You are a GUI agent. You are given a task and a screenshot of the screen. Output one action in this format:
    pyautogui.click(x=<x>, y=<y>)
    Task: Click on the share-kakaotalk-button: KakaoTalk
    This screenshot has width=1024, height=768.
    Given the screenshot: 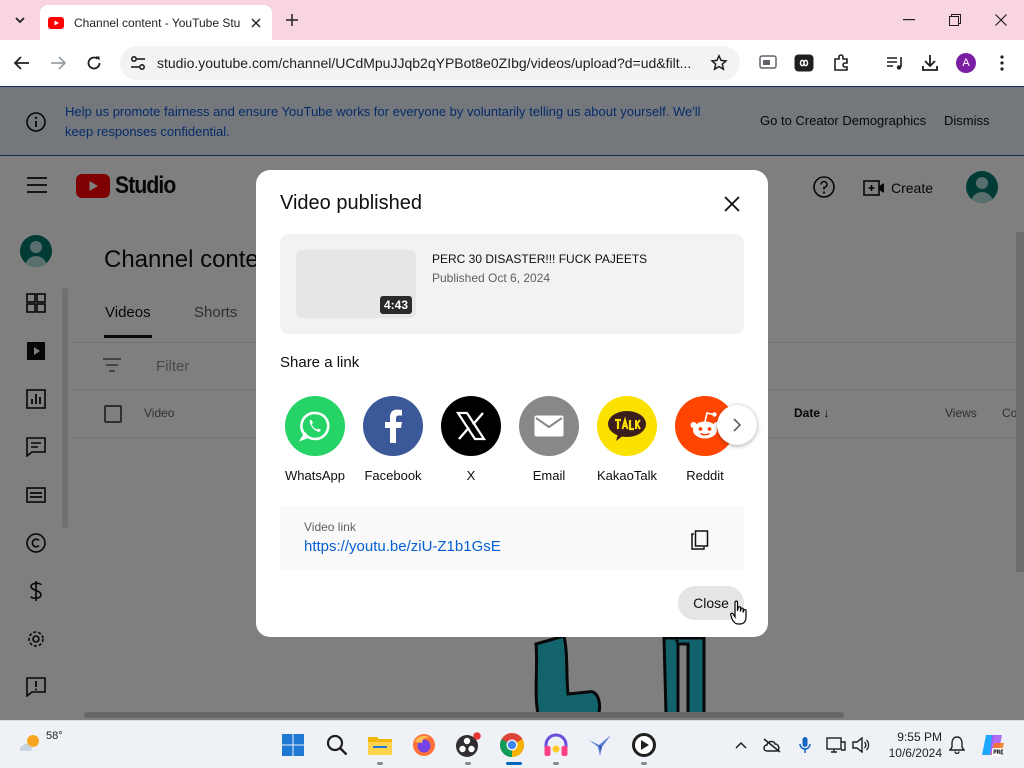 What is the action you would take?
    pyautogui.click(x=627, y=439)
    